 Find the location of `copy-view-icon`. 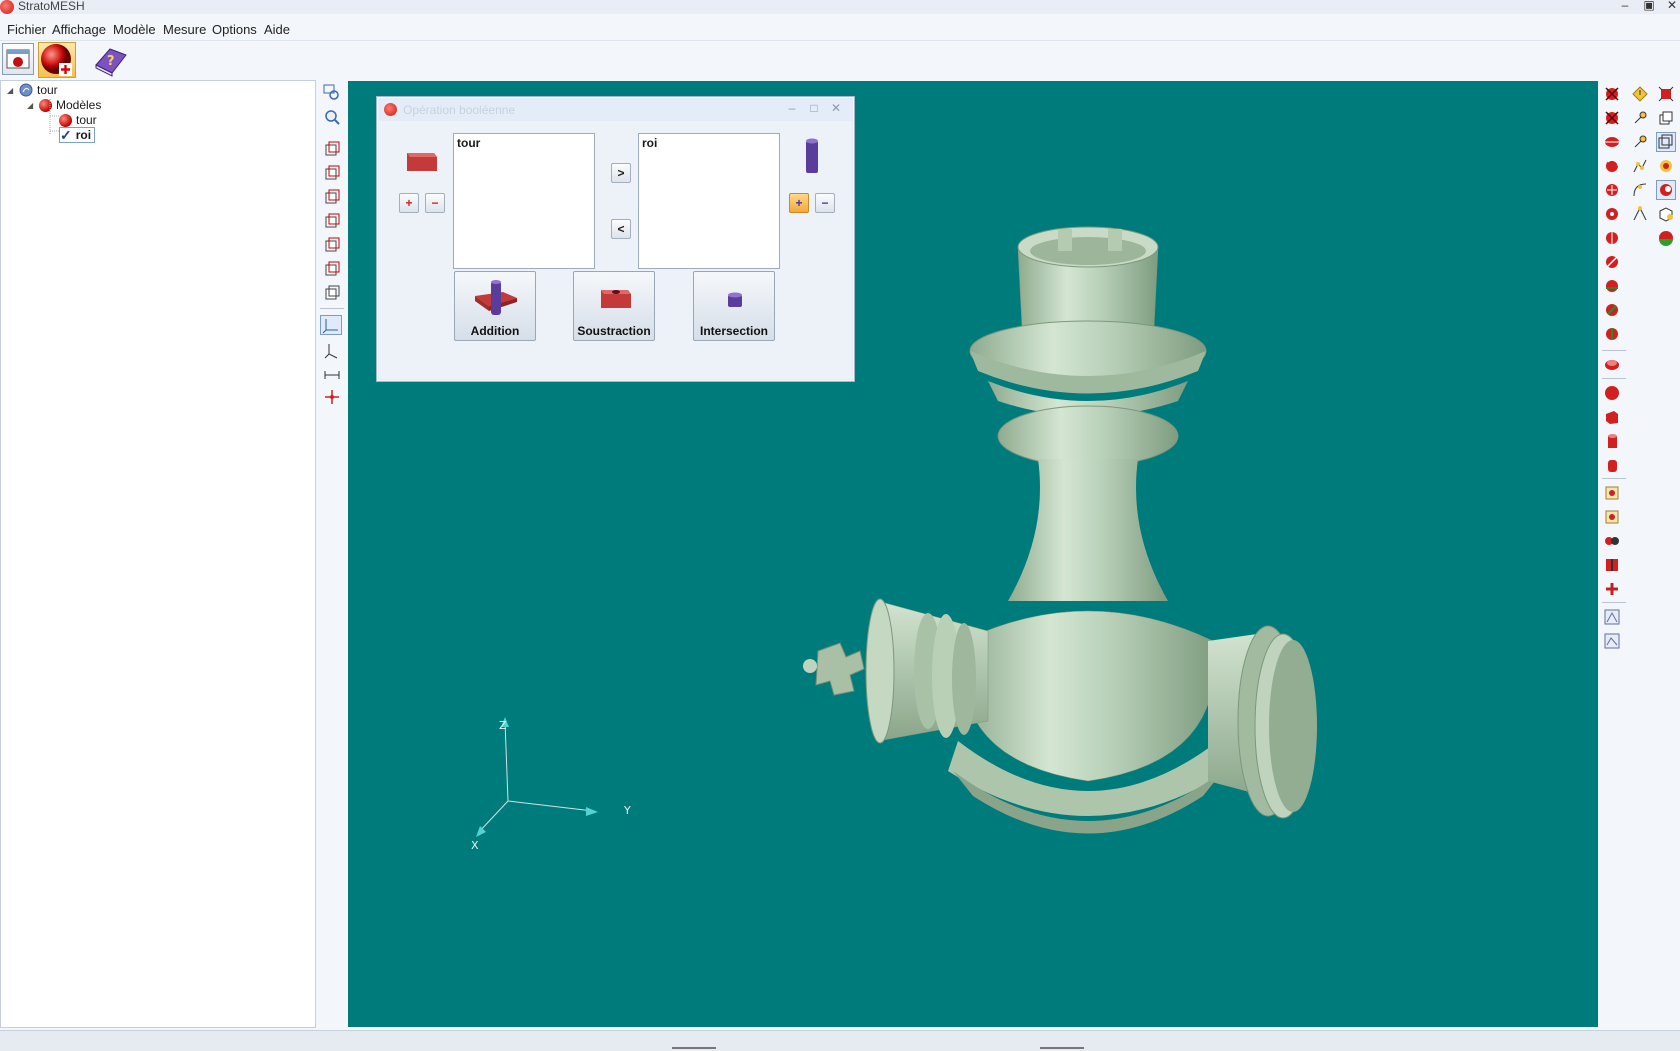

copy-view-icon is located at coordinates (1666, 118).